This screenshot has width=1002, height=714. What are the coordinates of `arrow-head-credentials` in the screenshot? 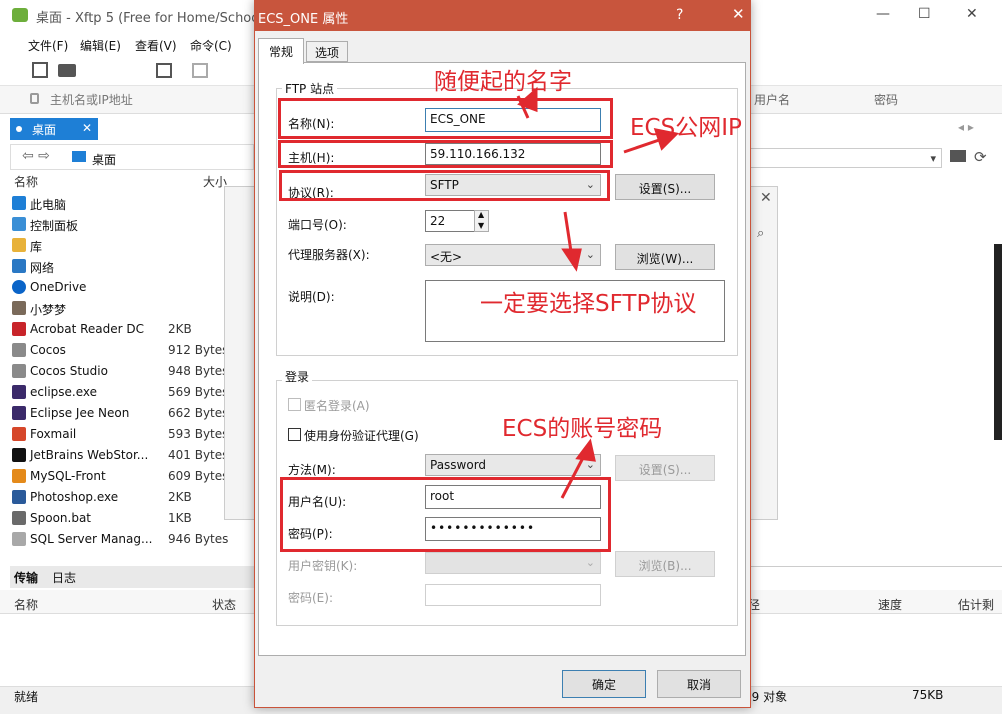 It's located at (585, 450).